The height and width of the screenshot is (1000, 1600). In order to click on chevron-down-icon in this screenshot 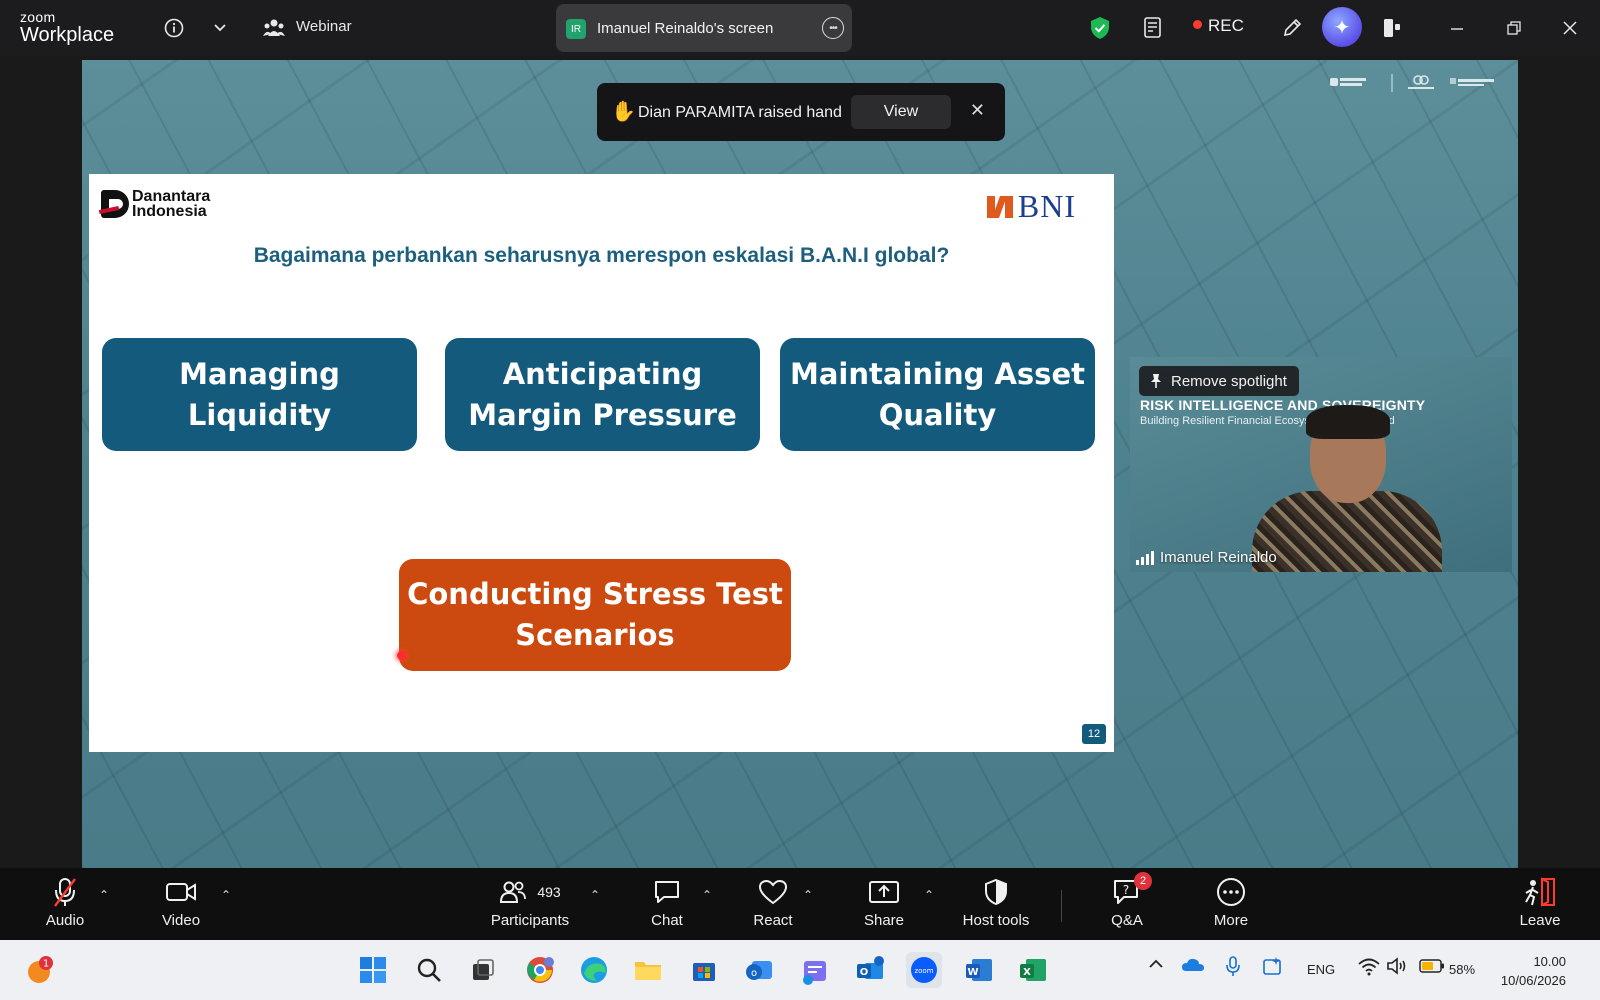, I will do `click(220, 28)`.